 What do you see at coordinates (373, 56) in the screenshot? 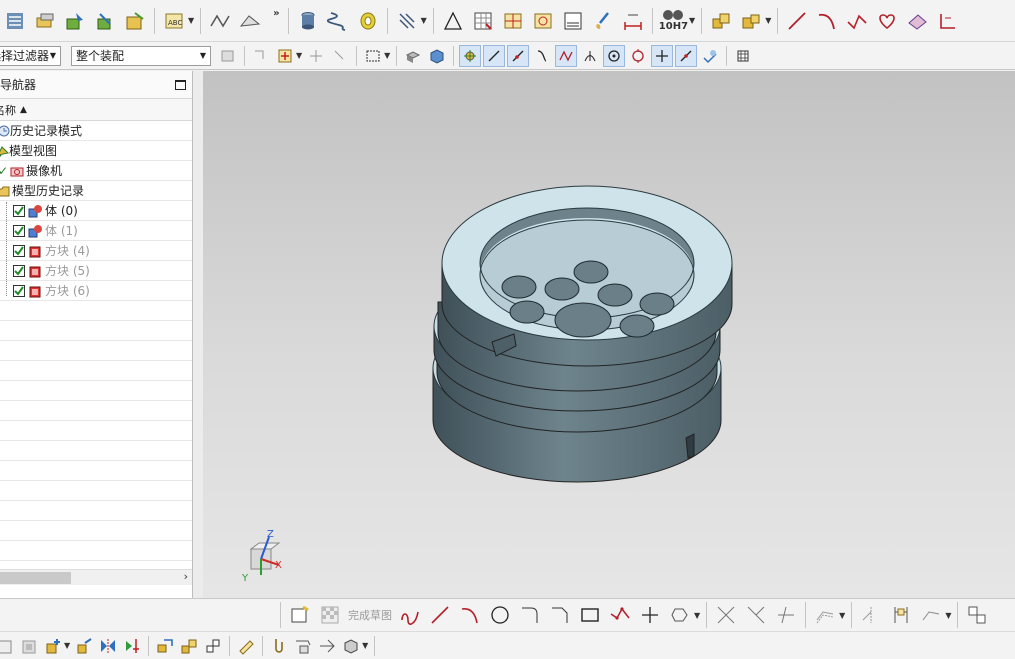
I see `rectangle-select-icon` at bounding box center [373, 56].